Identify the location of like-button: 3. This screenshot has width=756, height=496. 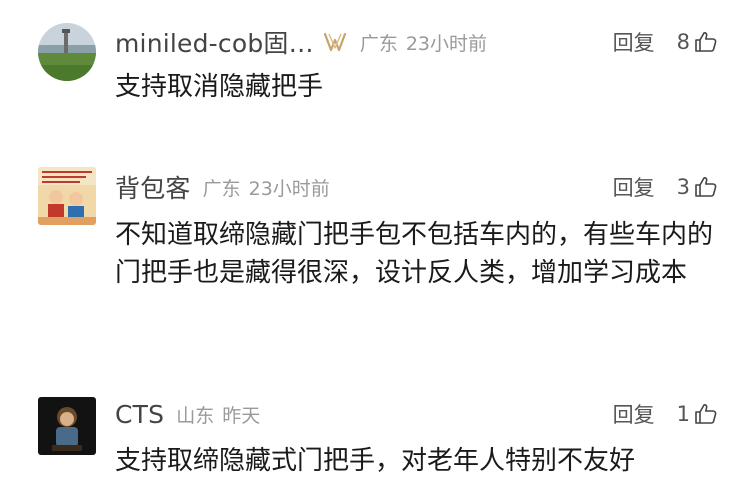
(697, 187).